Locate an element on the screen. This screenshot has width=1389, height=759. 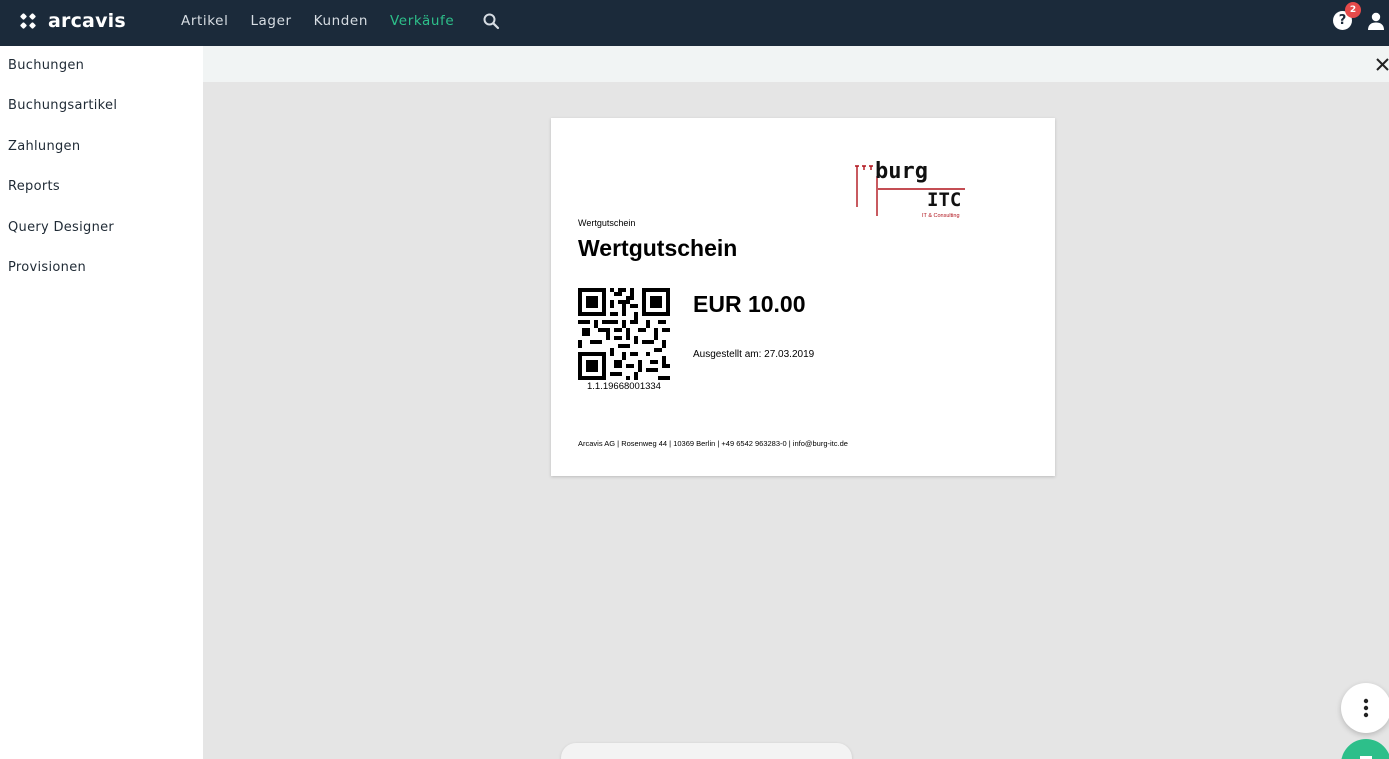
sidebar-item-reports: Reports is located at coordinates (34, 187).